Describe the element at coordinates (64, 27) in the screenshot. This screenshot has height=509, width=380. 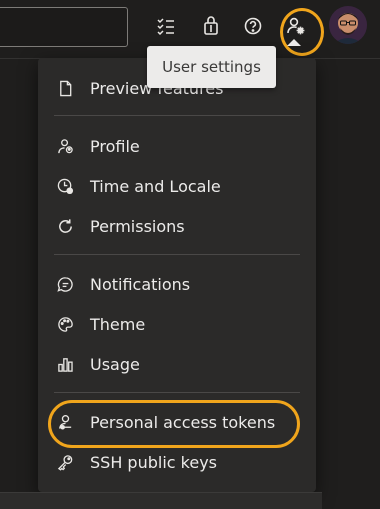
I see `search-input` at that location.